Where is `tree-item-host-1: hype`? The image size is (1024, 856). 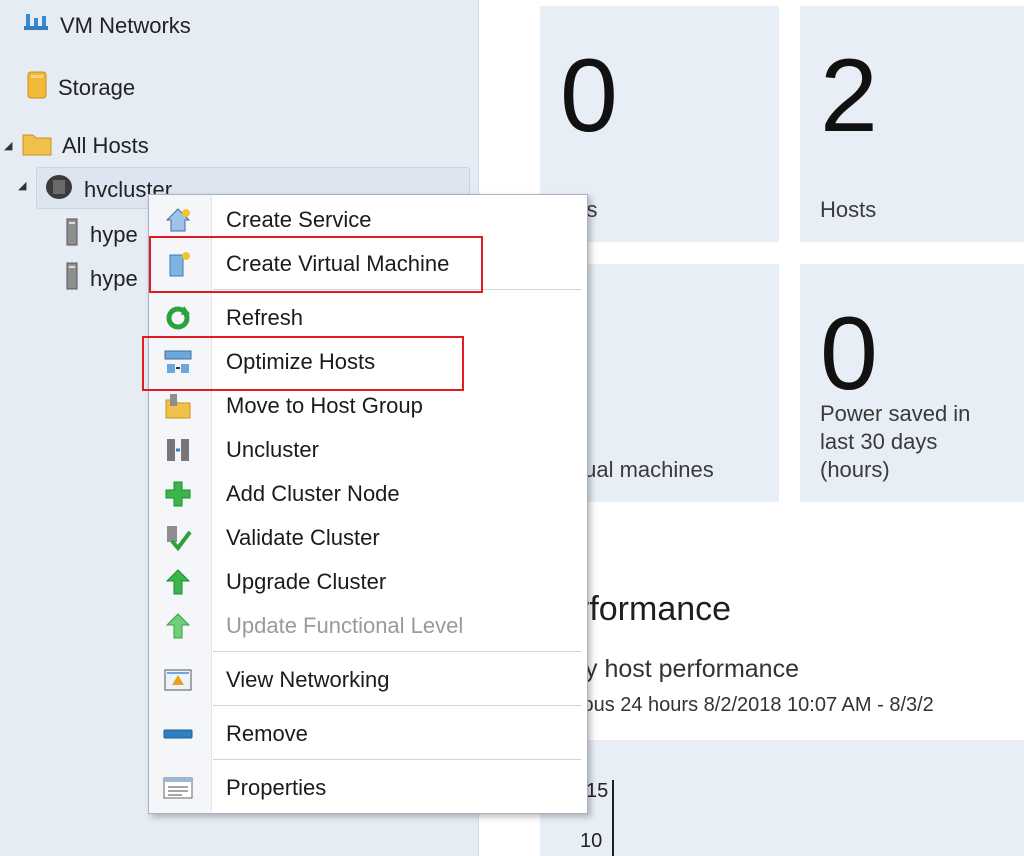 tree-item-host-1: hype is located at coordinates (101, 235).